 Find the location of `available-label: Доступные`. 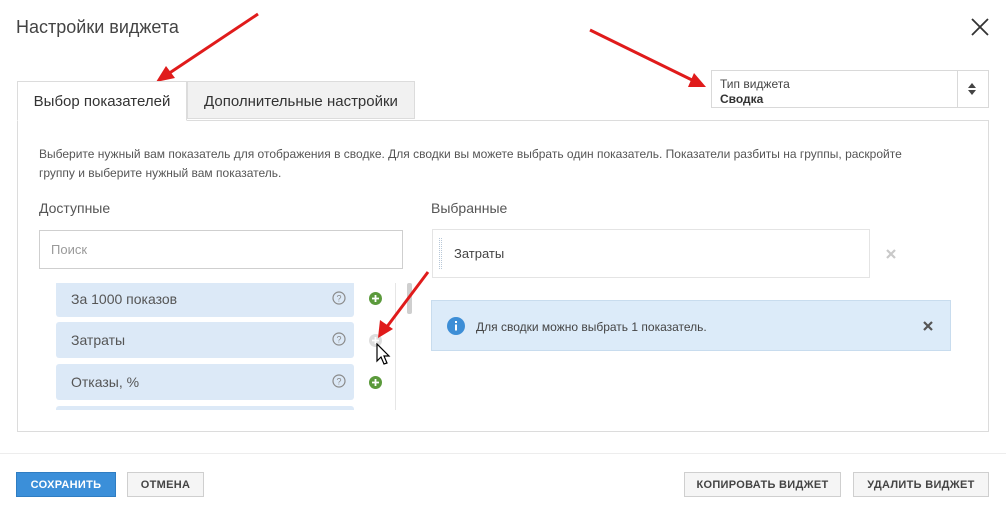

available-label: Доступные is located at coordinates (75, 208).